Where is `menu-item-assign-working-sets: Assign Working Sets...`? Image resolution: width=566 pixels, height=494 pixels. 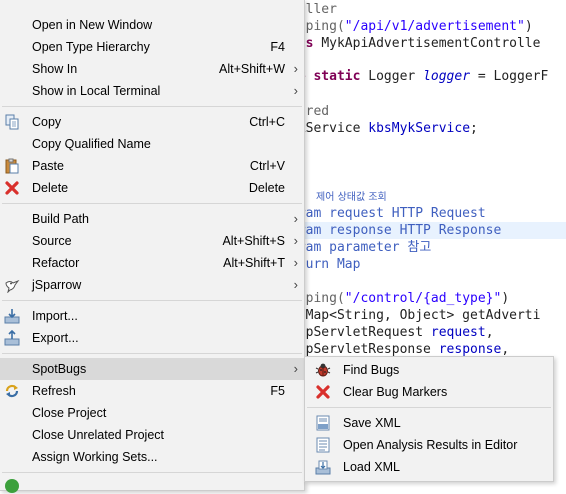 menu-item-assign-working-sets: Assign Working Sets... is located at coordinates (152, 457).